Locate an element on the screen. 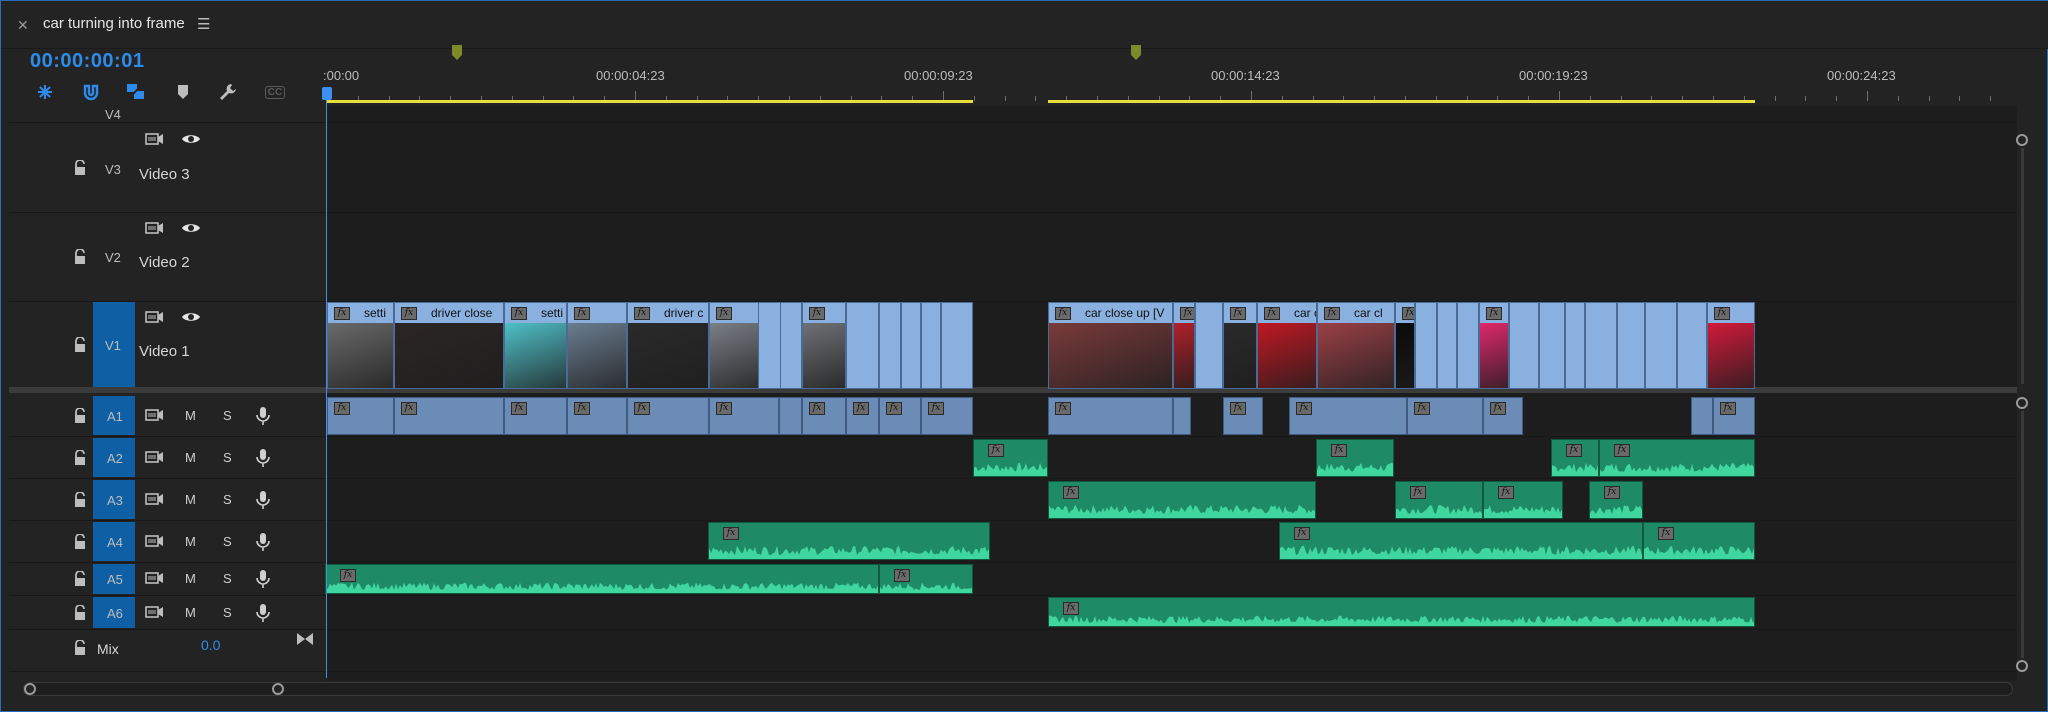 The width and height of the screenshot is (2048, 712). track-name-v1: Video 1 is located at coordinates (164, 351).